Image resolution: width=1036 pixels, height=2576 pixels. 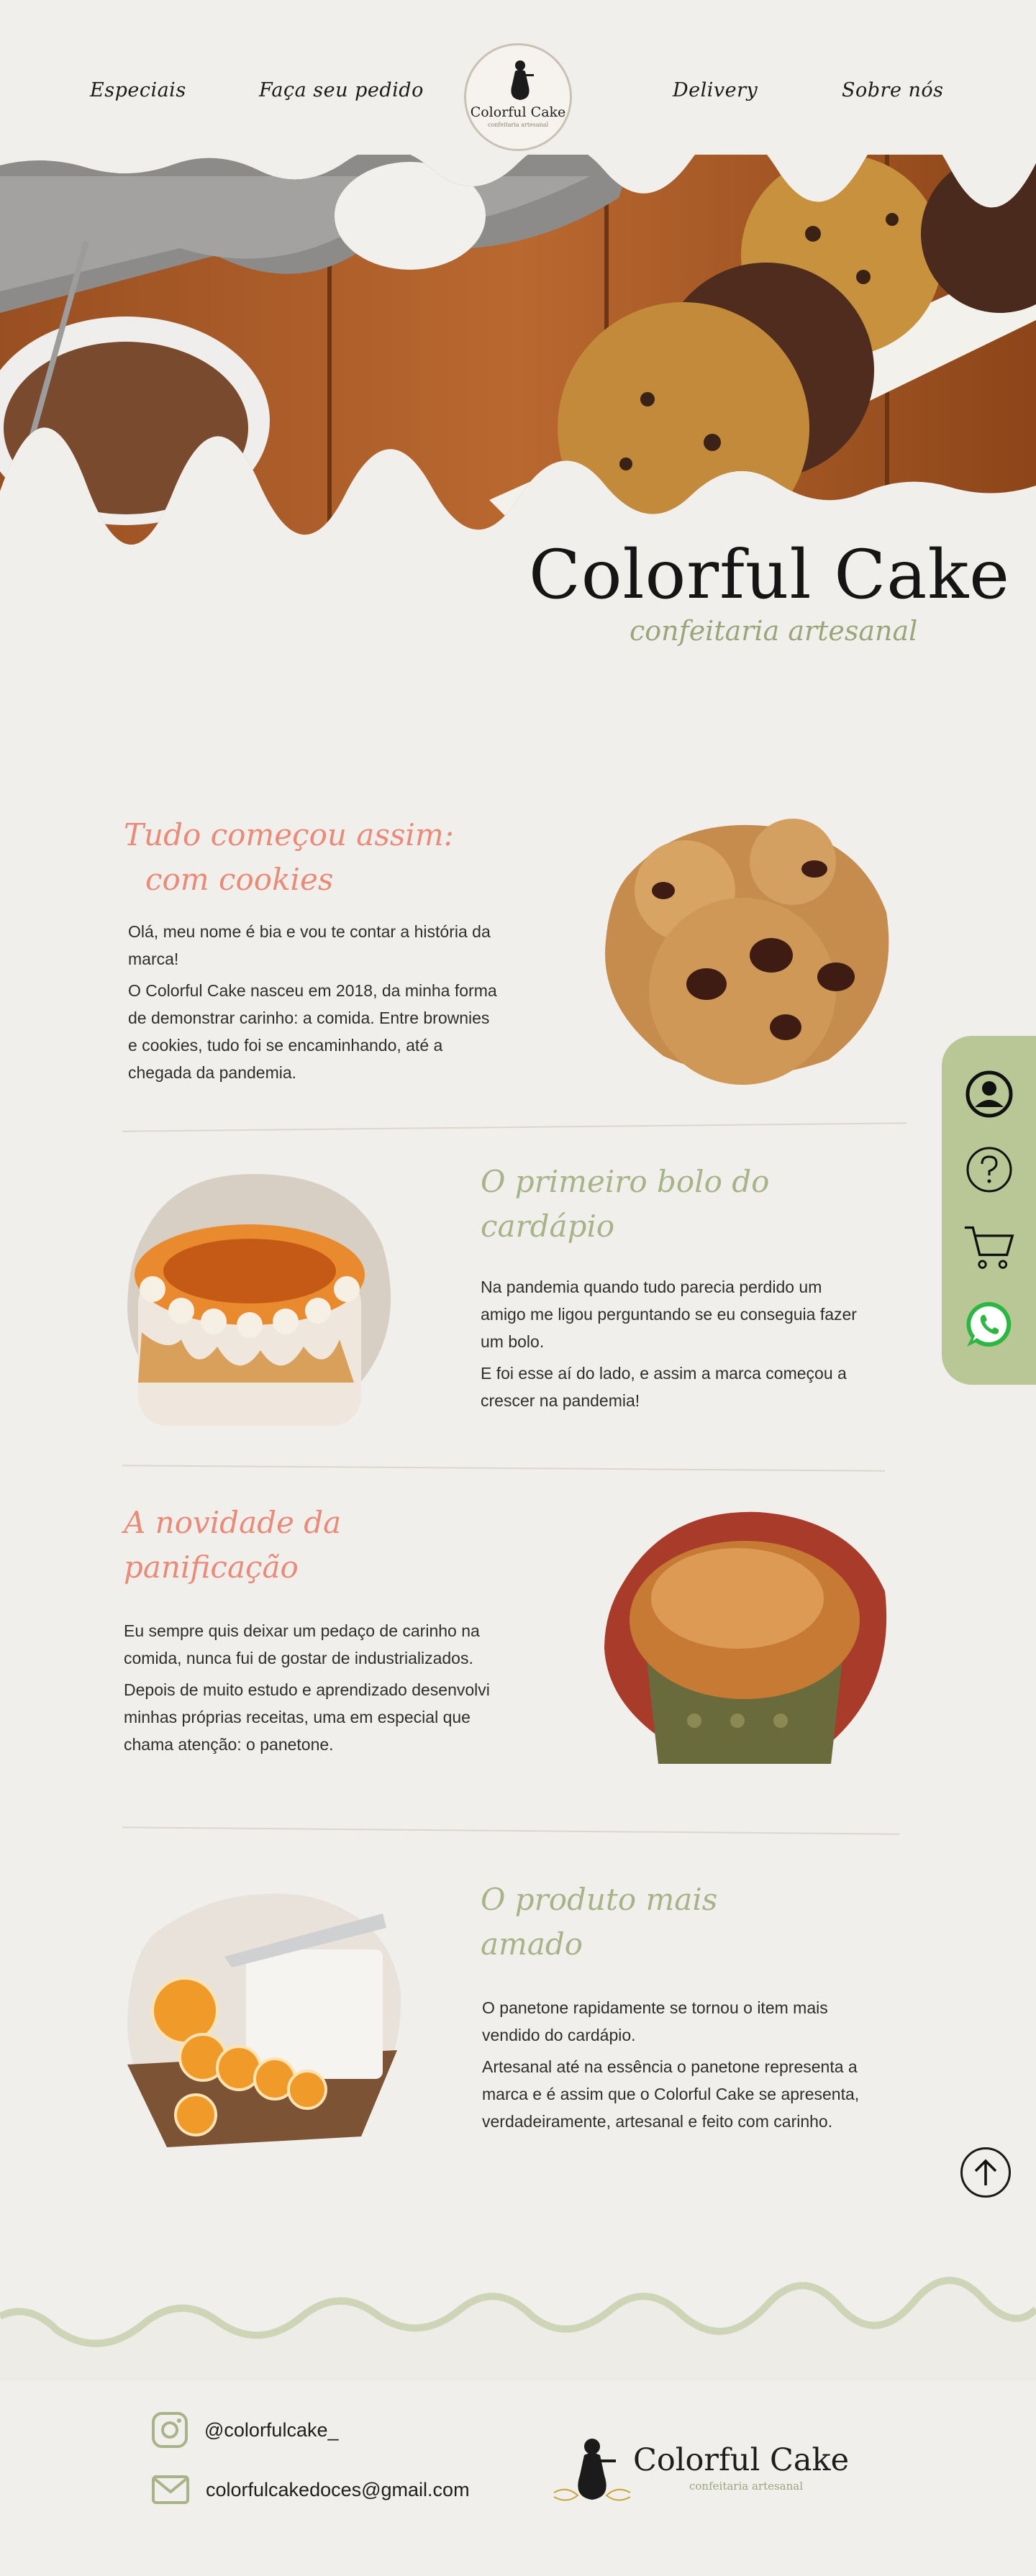 I want to click on cart-icon, so click(x=989, y=1248).